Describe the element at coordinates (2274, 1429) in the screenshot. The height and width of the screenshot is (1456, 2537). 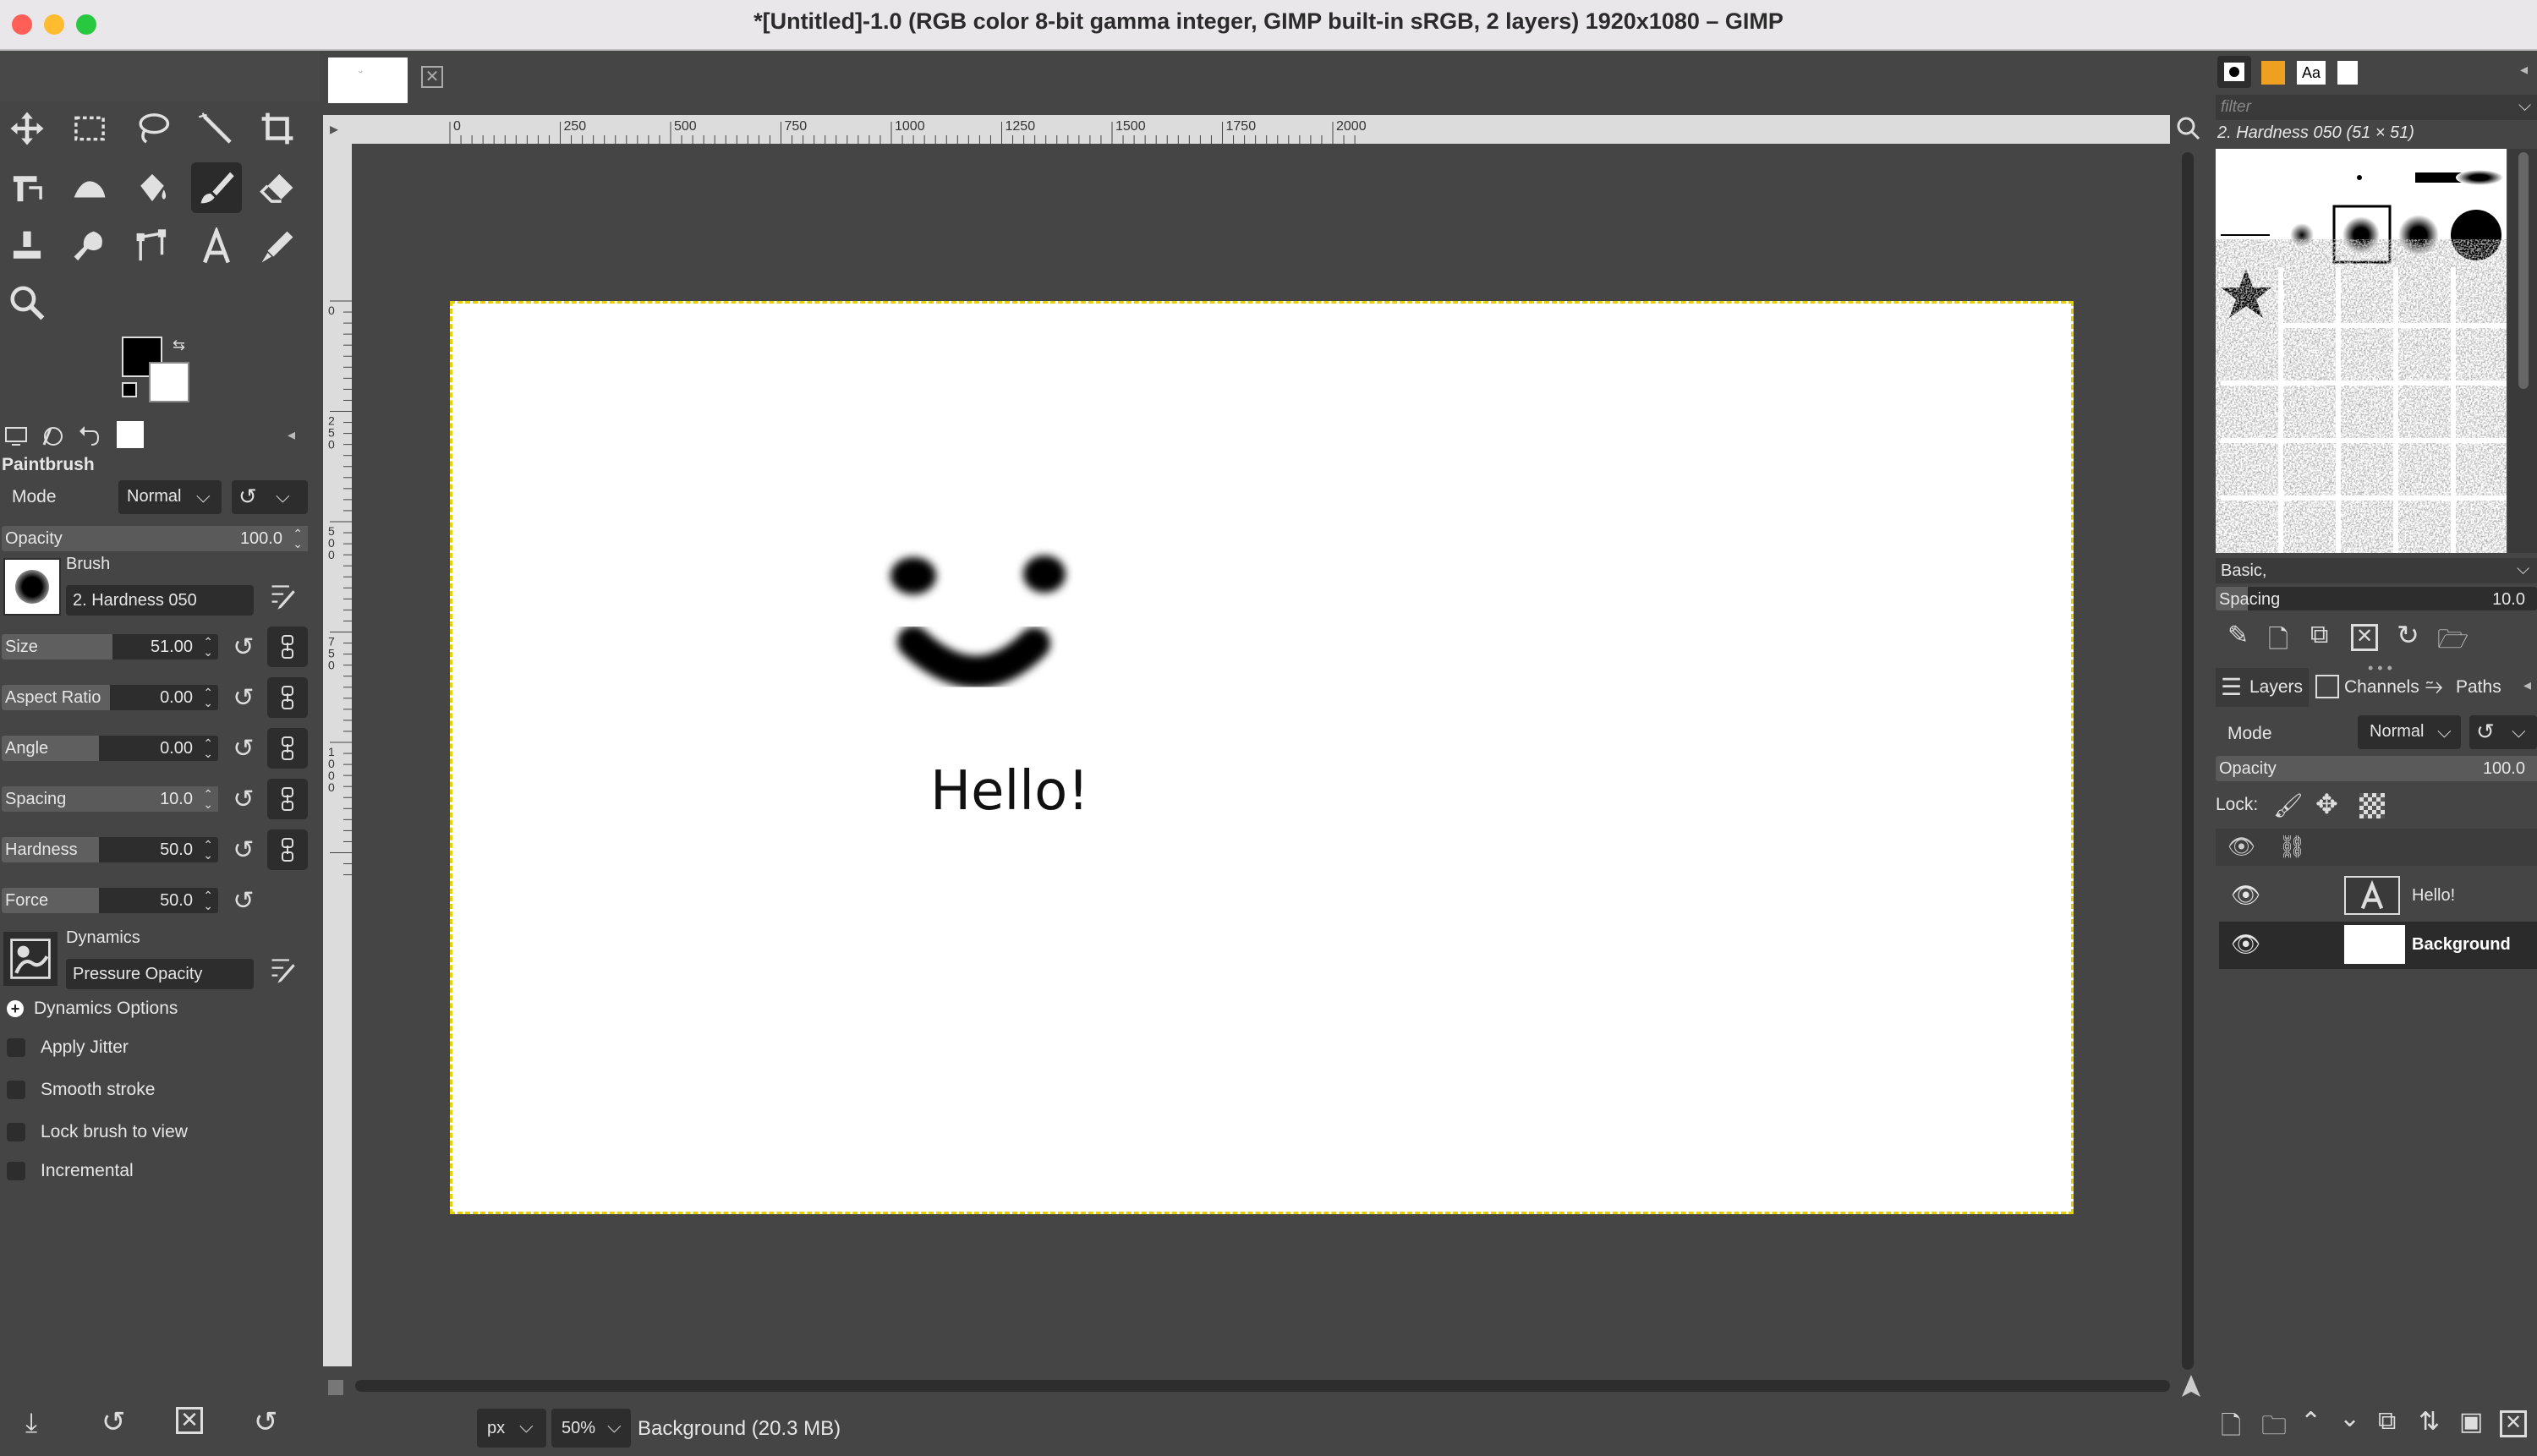
I see `new-layer-group-button: 🗀` at that location.